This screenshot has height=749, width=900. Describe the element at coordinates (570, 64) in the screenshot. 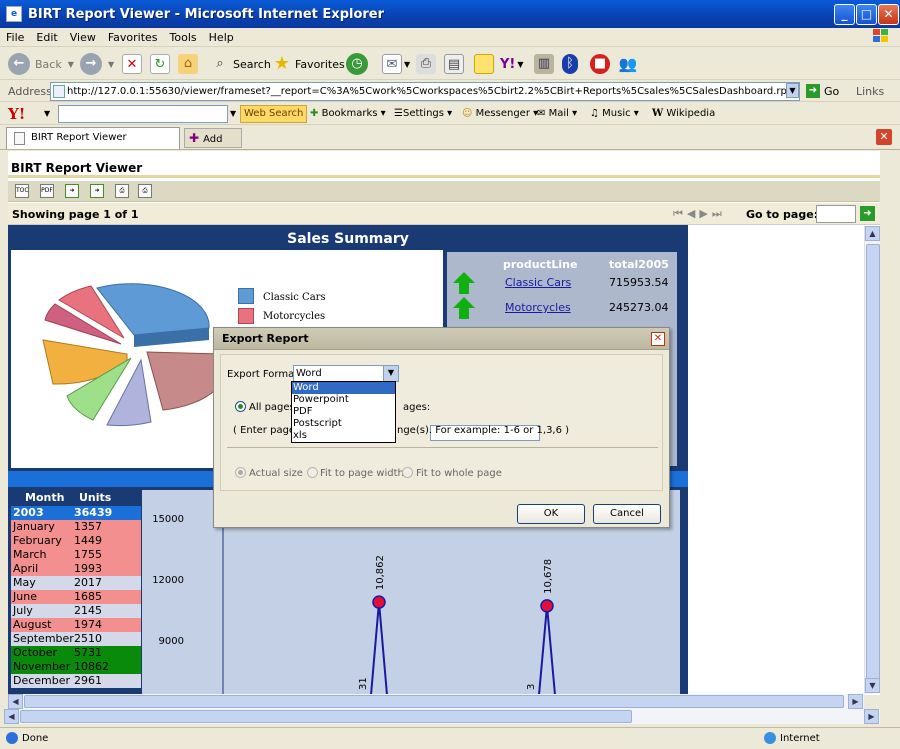

I see `bluetooth-button: ᛒ` at that location.